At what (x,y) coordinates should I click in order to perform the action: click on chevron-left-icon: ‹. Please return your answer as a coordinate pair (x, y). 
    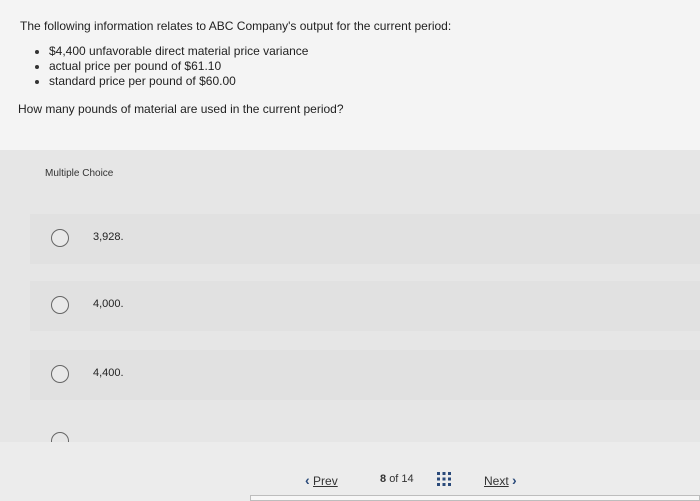
    Looking at the image, I should click on (307, 480).